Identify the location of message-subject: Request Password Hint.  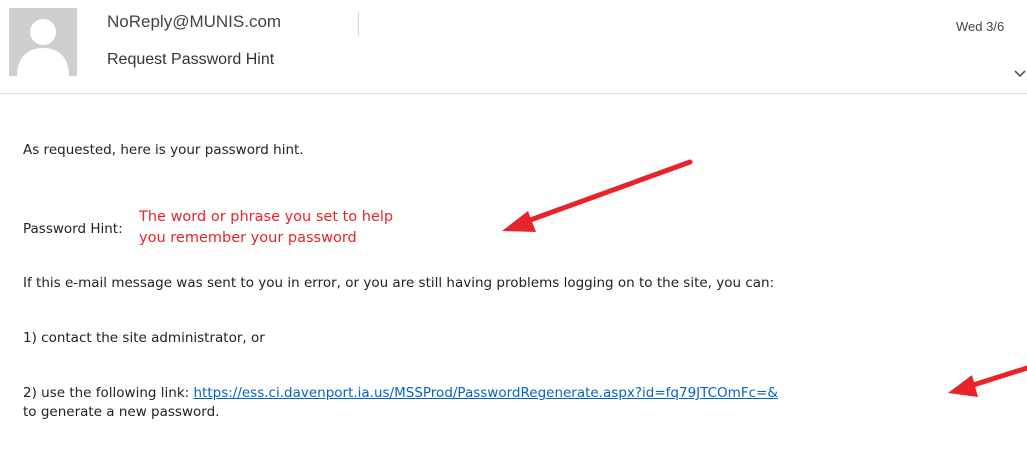
(191, 59).